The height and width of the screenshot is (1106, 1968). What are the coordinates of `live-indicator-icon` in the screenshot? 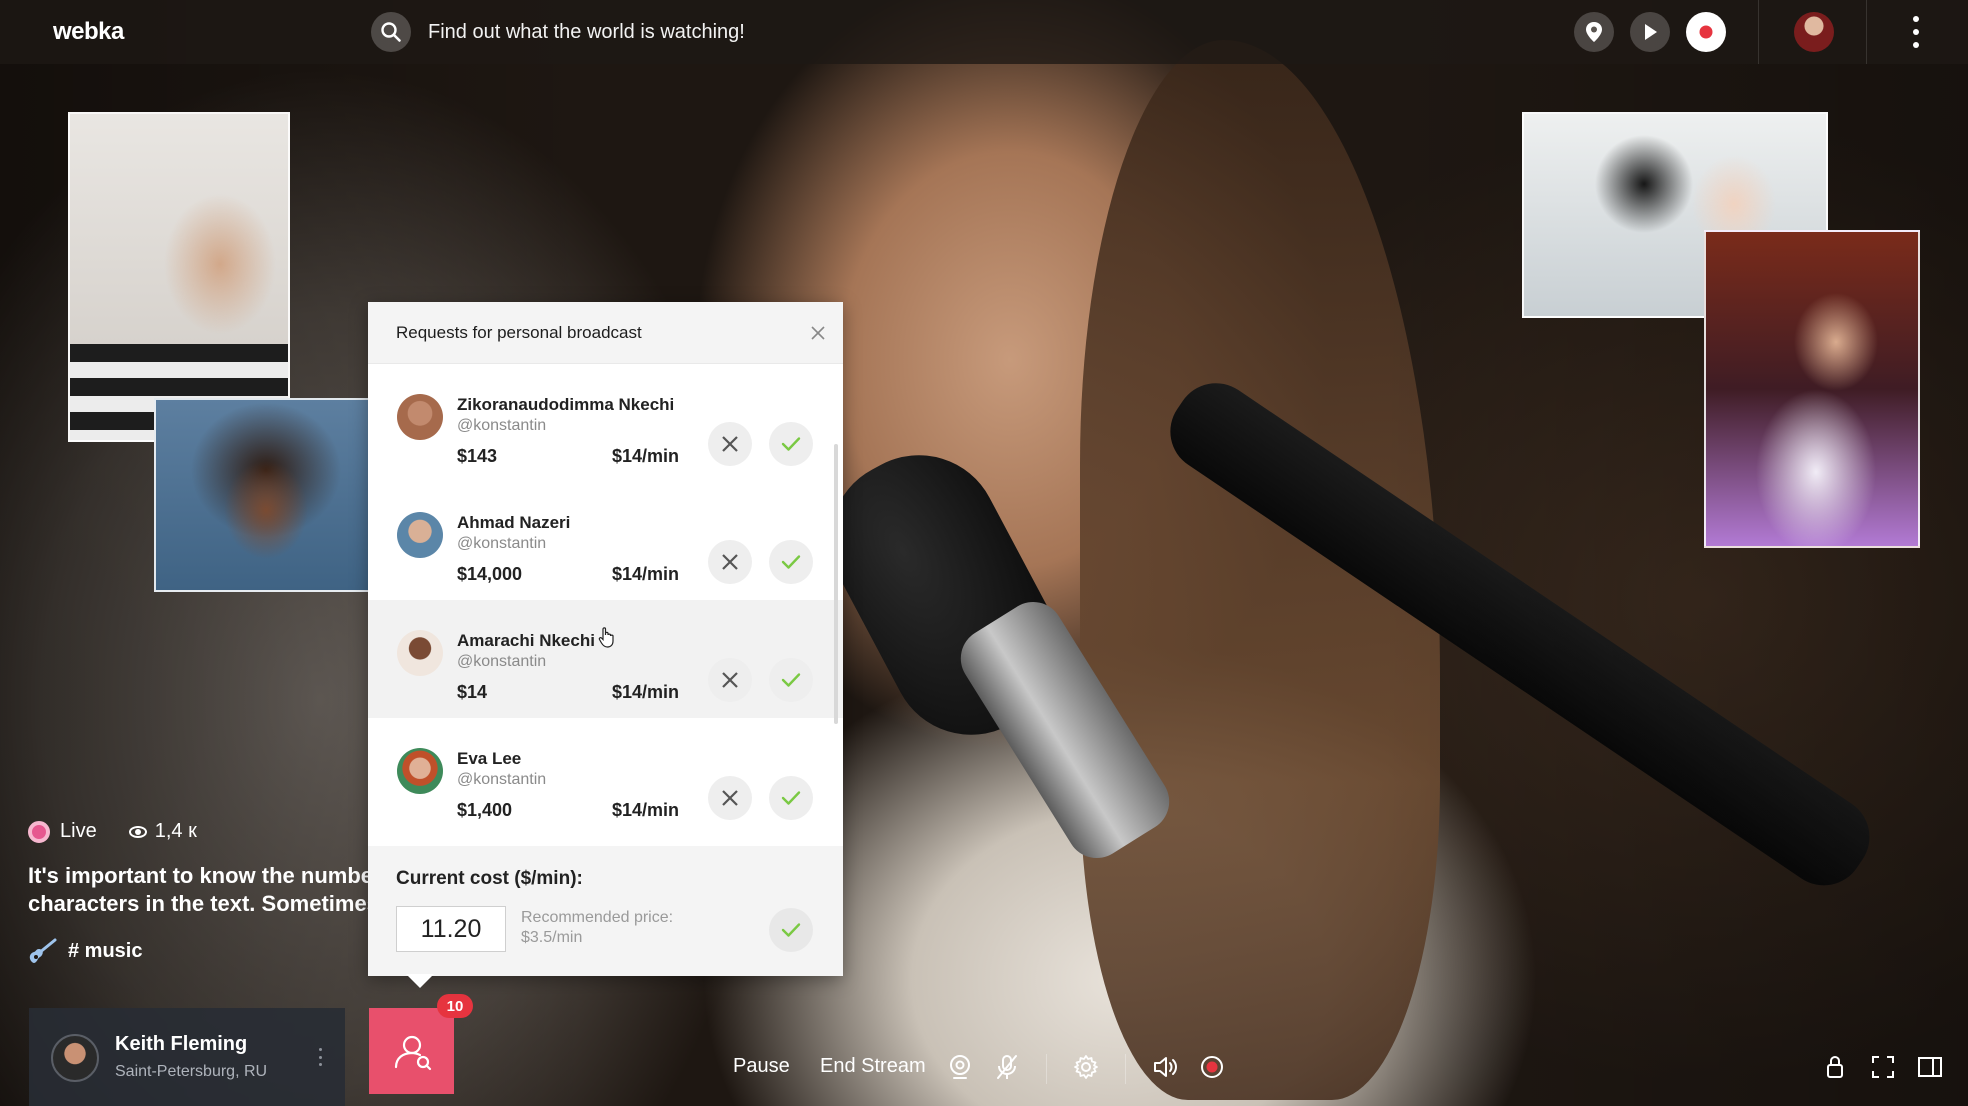 It's located at (39, 831).